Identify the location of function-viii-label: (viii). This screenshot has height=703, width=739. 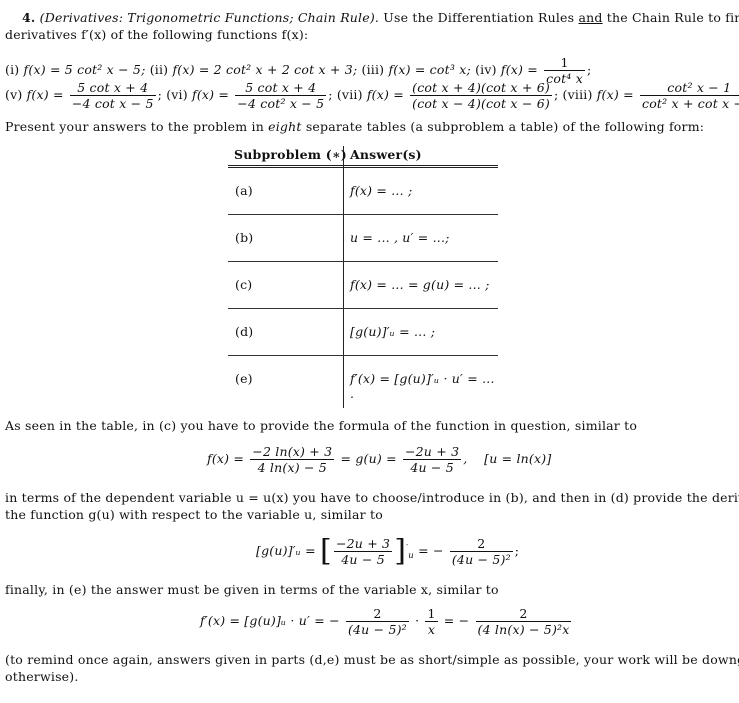
(577, 94).